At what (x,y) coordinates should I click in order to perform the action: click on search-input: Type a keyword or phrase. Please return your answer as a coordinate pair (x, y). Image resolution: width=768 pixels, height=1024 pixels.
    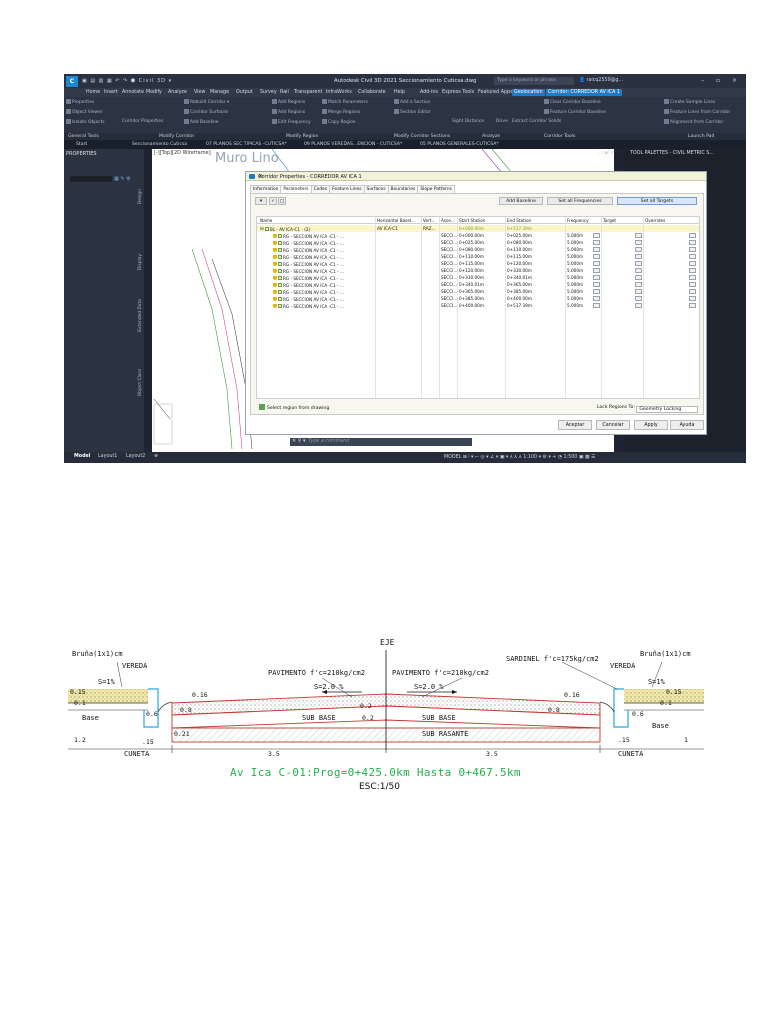
    Looking at the image, I should click on (534, 81).